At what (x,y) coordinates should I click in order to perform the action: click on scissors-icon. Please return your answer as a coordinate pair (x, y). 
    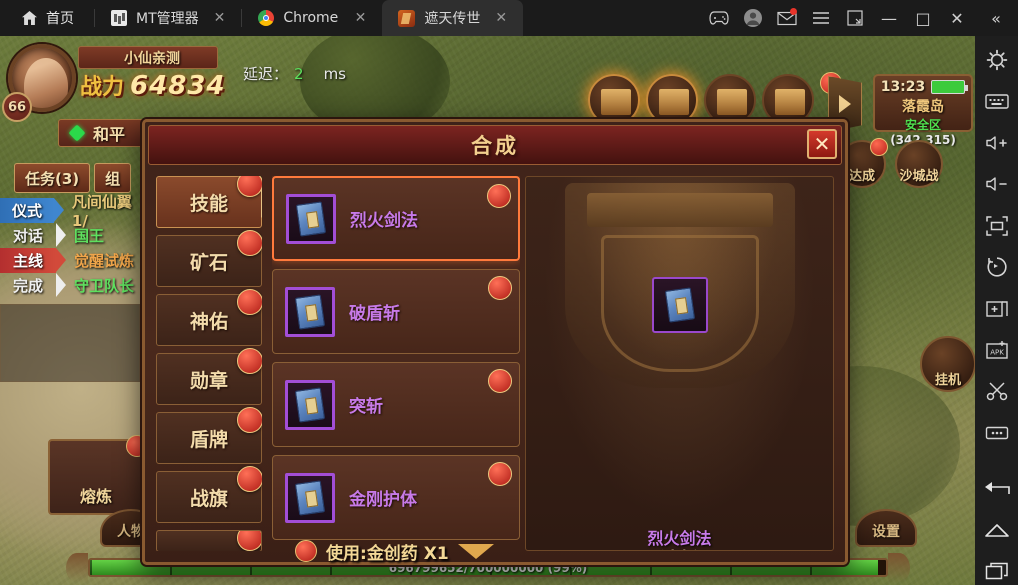
    Looking at the image, I should click on (997, 391).